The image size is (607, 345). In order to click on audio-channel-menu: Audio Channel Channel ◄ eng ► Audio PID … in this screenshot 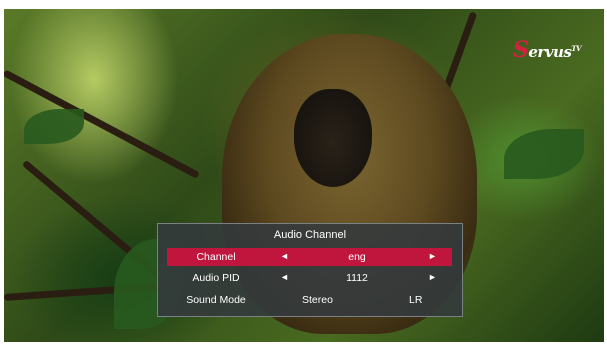, I will do `click(310, 270)`.